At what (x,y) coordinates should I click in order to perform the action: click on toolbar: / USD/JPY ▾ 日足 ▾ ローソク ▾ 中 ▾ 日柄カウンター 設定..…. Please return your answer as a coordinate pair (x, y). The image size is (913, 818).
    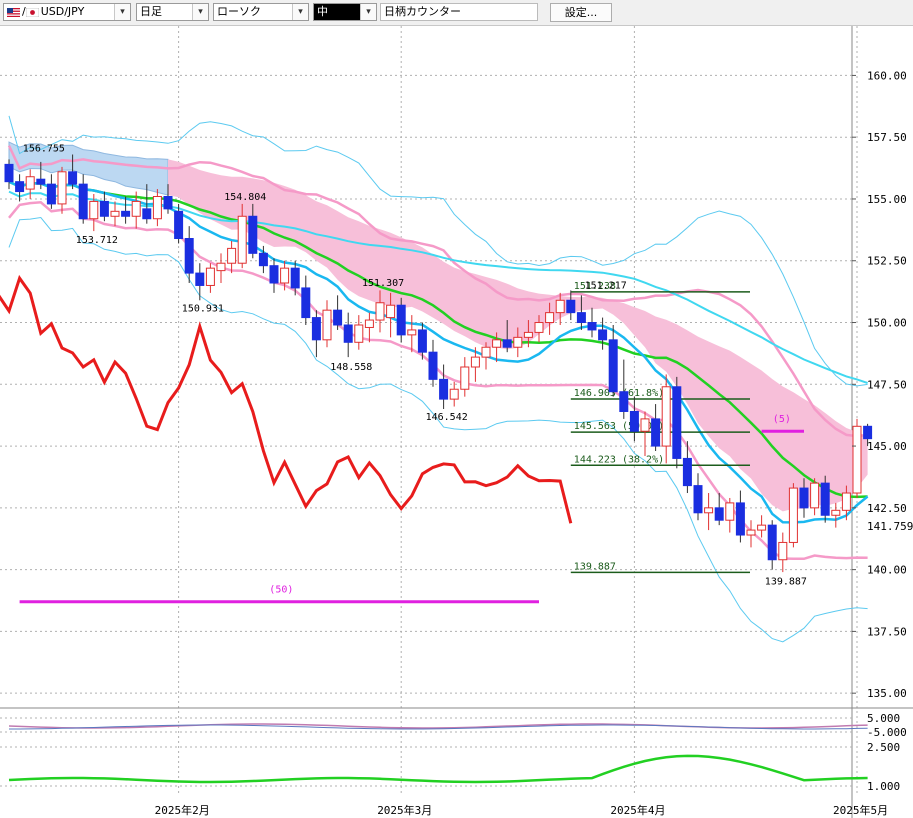
    Looking at the image, I should click on (456, 13).